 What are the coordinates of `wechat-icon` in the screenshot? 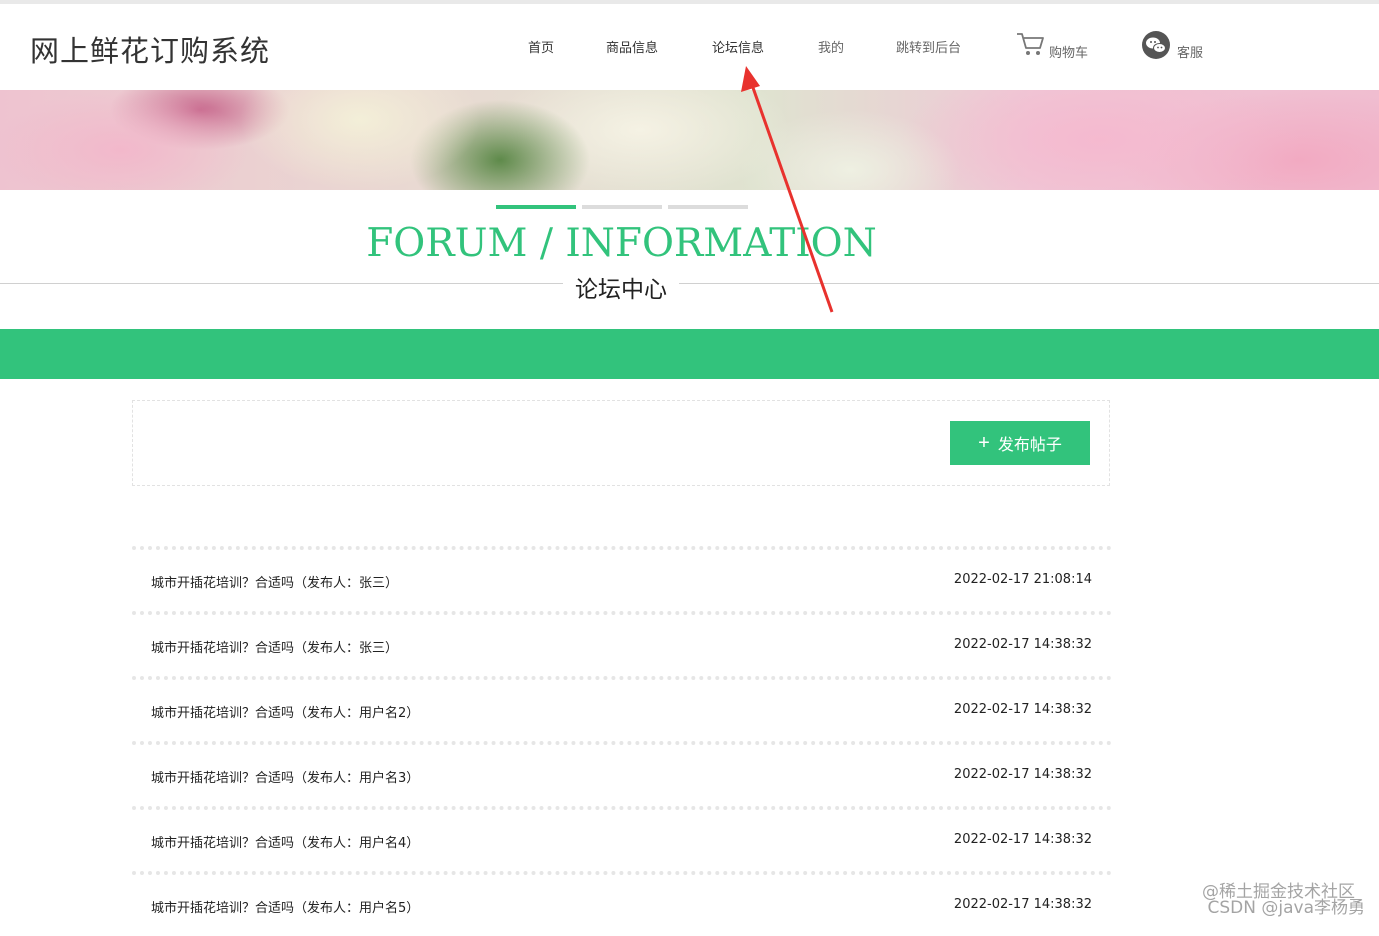 It's located at (1156, 47).